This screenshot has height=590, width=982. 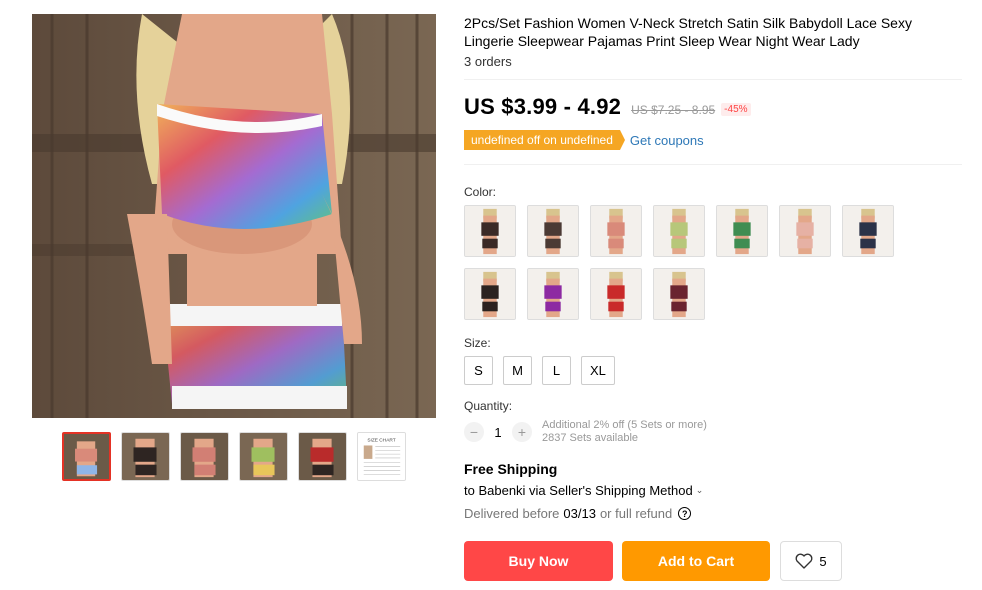 What do you see at coordinates (636, 513) in the screenshot?
I see `delivery-suffix: or full refund` at bounding box center [636, 513].